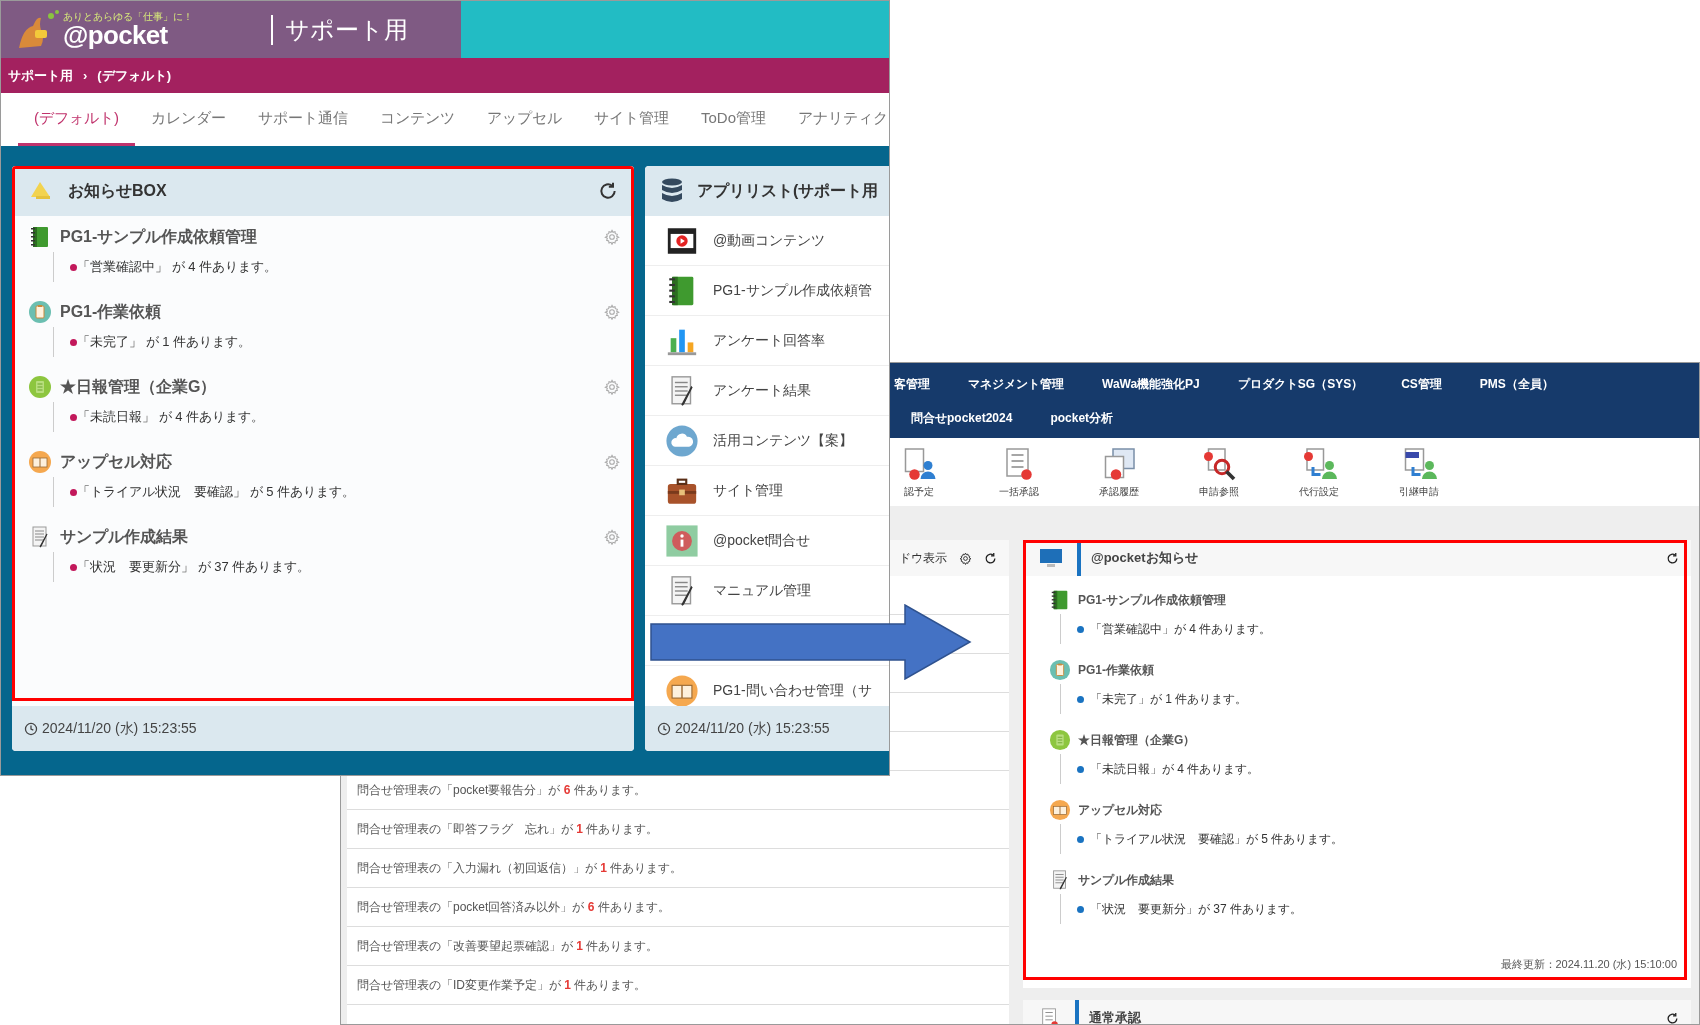 The width and height of the screenshot is (1700, 1025). Describe the element at coordinates (1051, 558) in the screenshot. I see `monitor-icon` at that location.